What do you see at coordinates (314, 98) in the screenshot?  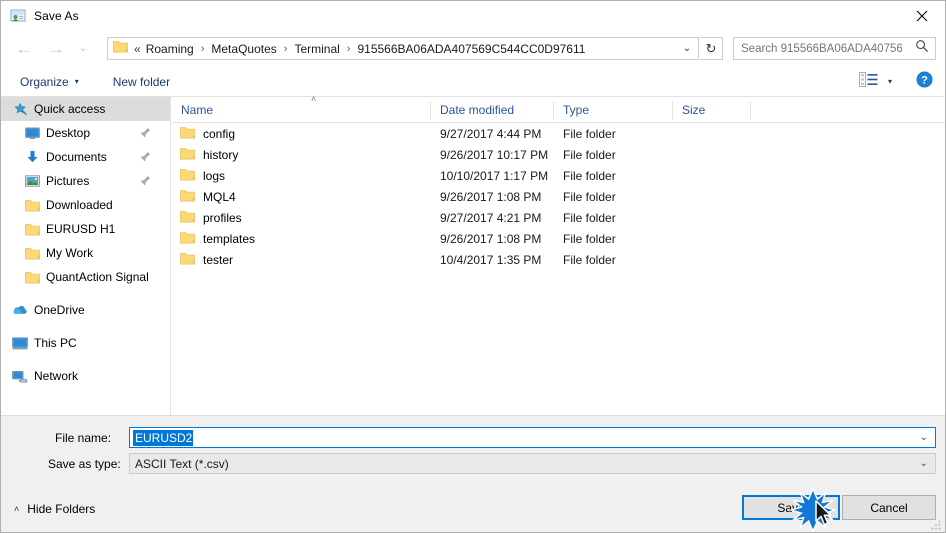 I see `sort-ascending-icon: ˄` at bounding box center [314, 98].